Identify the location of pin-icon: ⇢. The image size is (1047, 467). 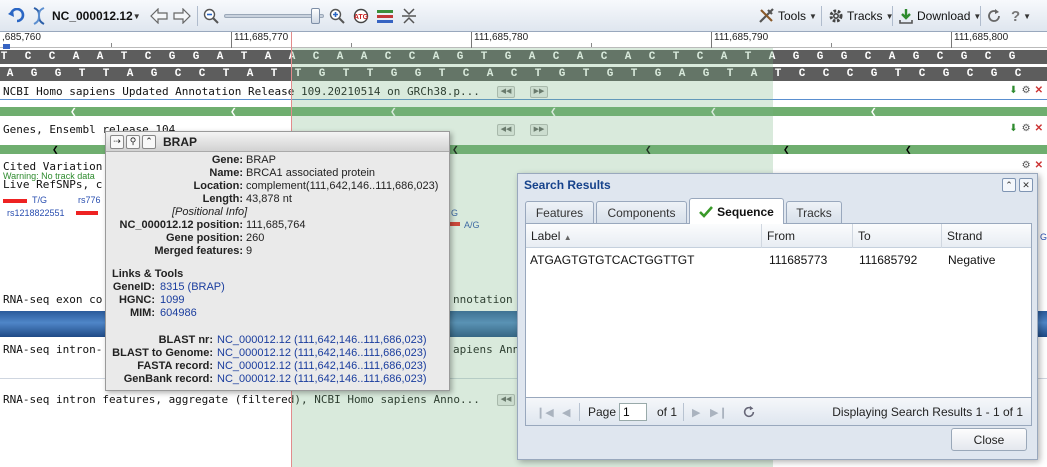
(117, 141).